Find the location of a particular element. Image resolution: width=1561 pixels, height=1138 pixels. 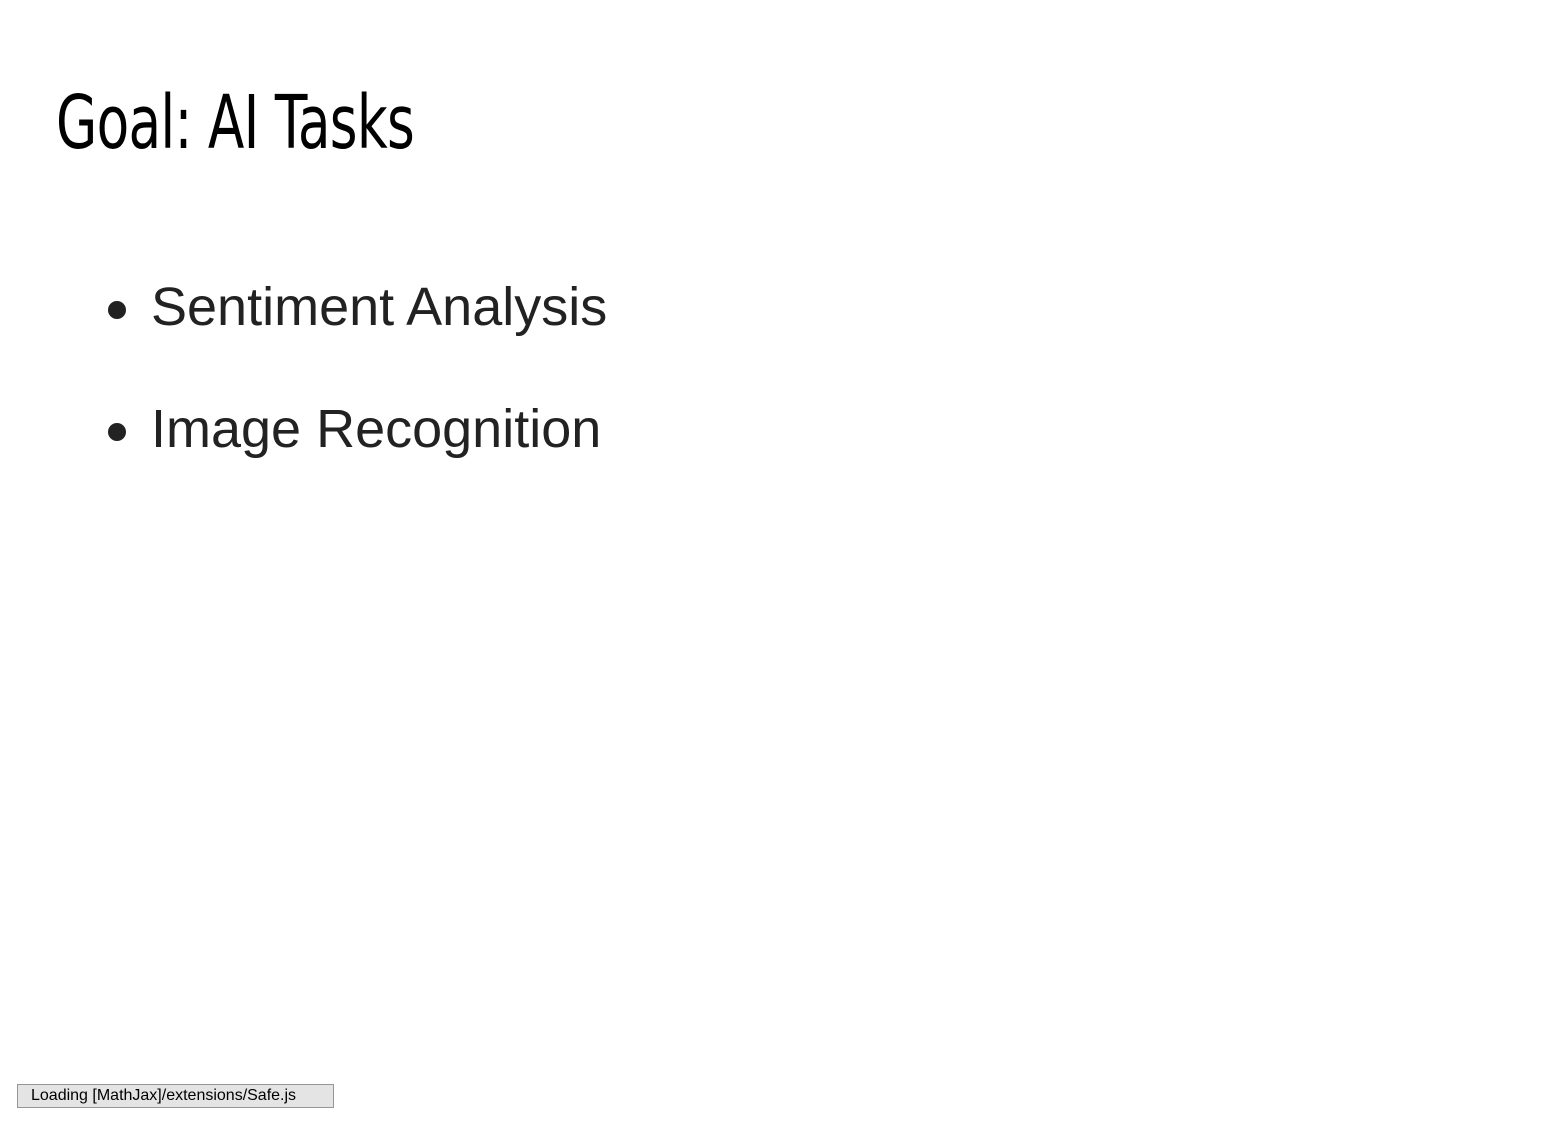

list-item: Image Recognition is located at coordinates (357, 429).